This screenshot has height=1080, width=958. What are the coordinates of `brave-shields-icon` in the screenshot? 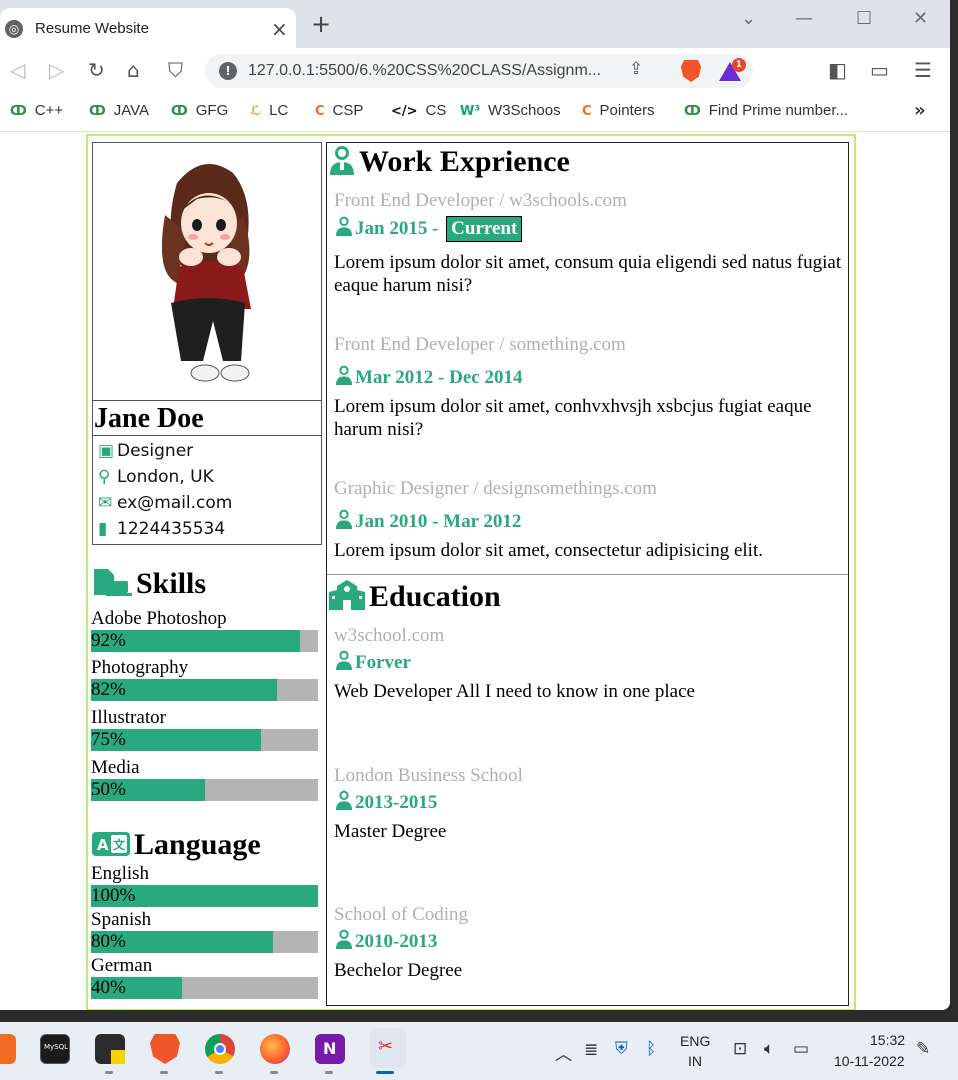 It's located at (691, 71).